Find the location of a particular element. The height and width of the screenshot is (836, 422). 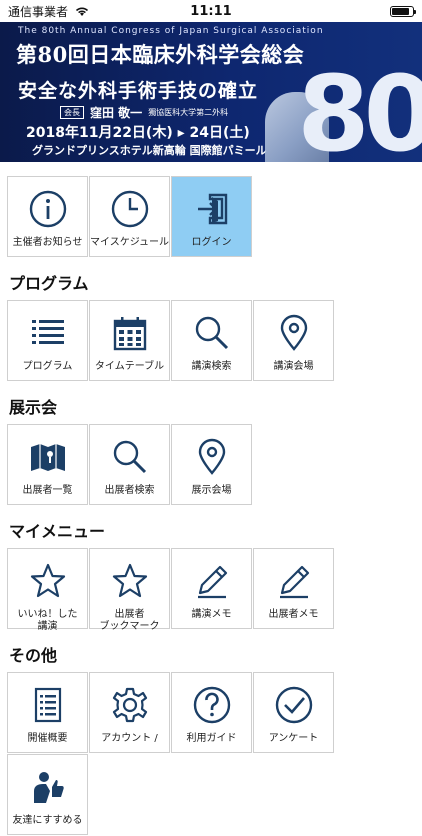

status-right is located at coordinates (345, 11).